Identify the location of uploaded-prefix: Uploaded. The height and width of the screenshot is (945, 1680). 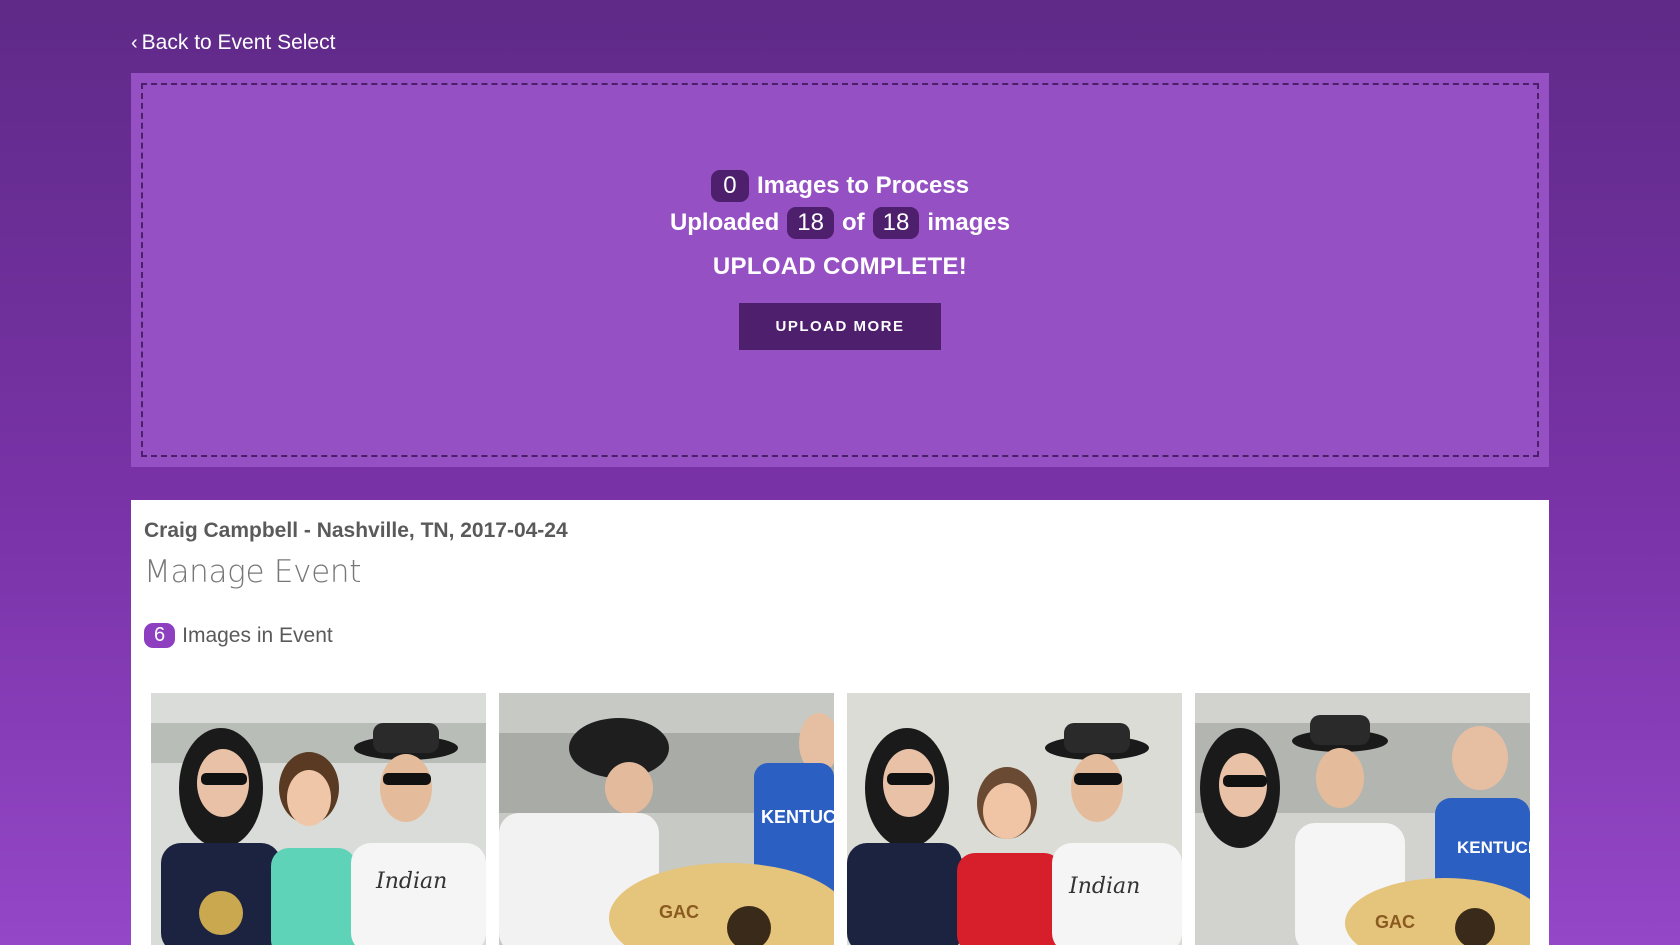
(724, 222).